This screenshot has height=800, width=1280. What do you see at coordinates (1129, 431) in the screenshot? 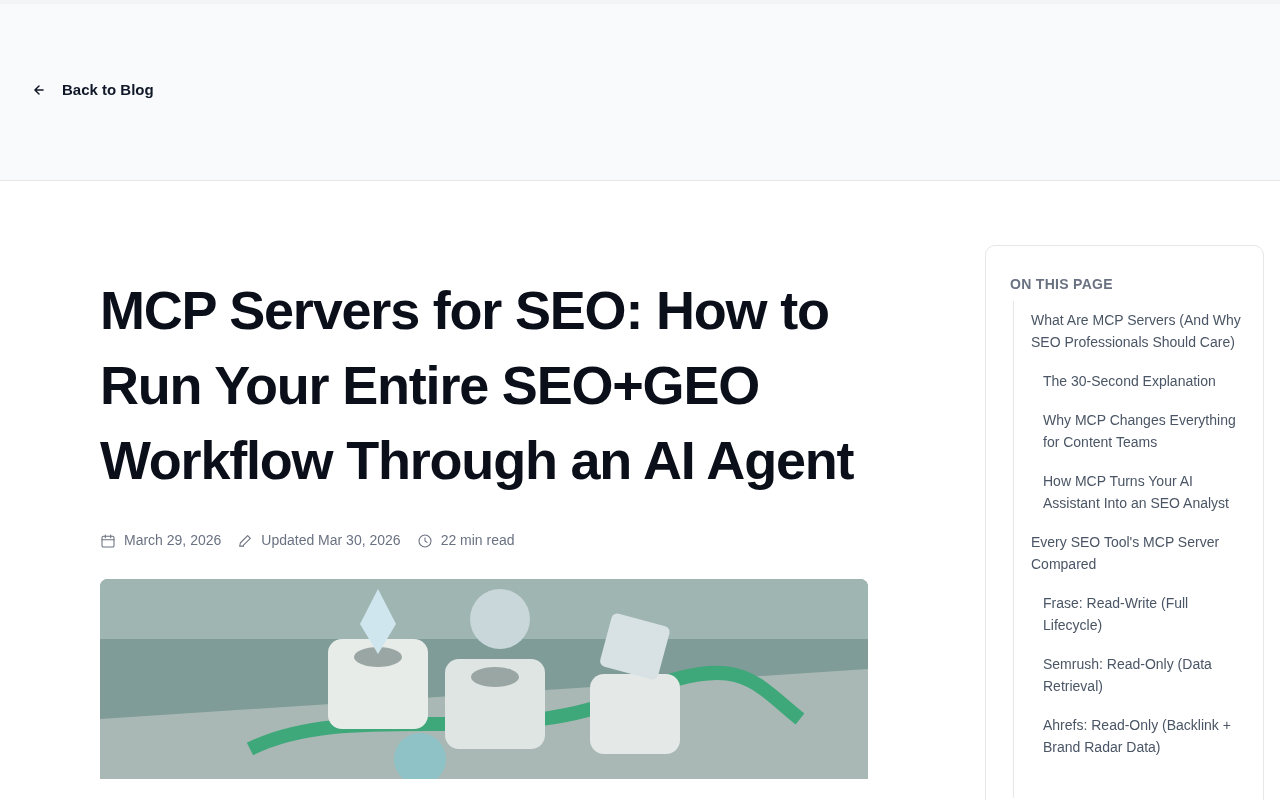
I see `toc-link: Why MCP Changes Everything for Content Teams` at bounding box center [1129, 431].